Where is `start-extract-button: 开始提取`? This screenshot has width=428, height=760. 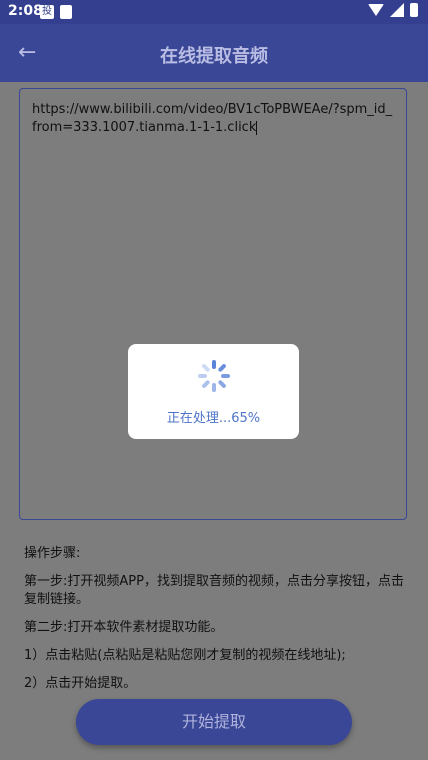
start-extract-button: 开始提取 is located at coordinates (214, 722).